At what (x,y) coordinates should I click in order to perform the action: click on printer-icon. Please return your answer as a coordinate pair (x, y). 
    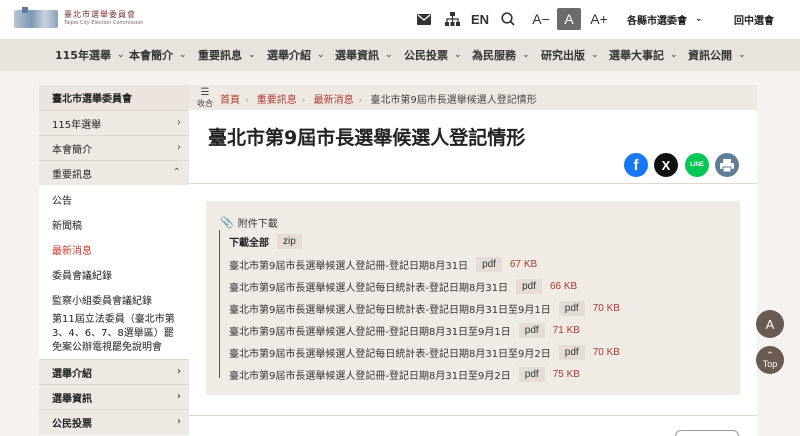
    Looking at the image, I should click on (727, 165).